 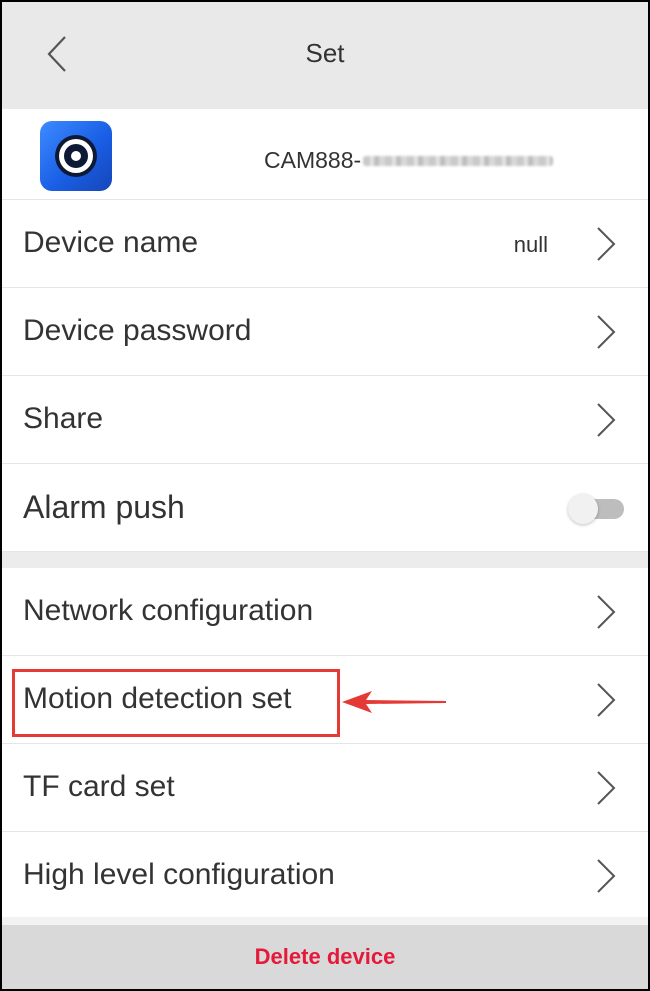 I want to click on tf-card-set-row: TF card set, so click(x=325, y=788).